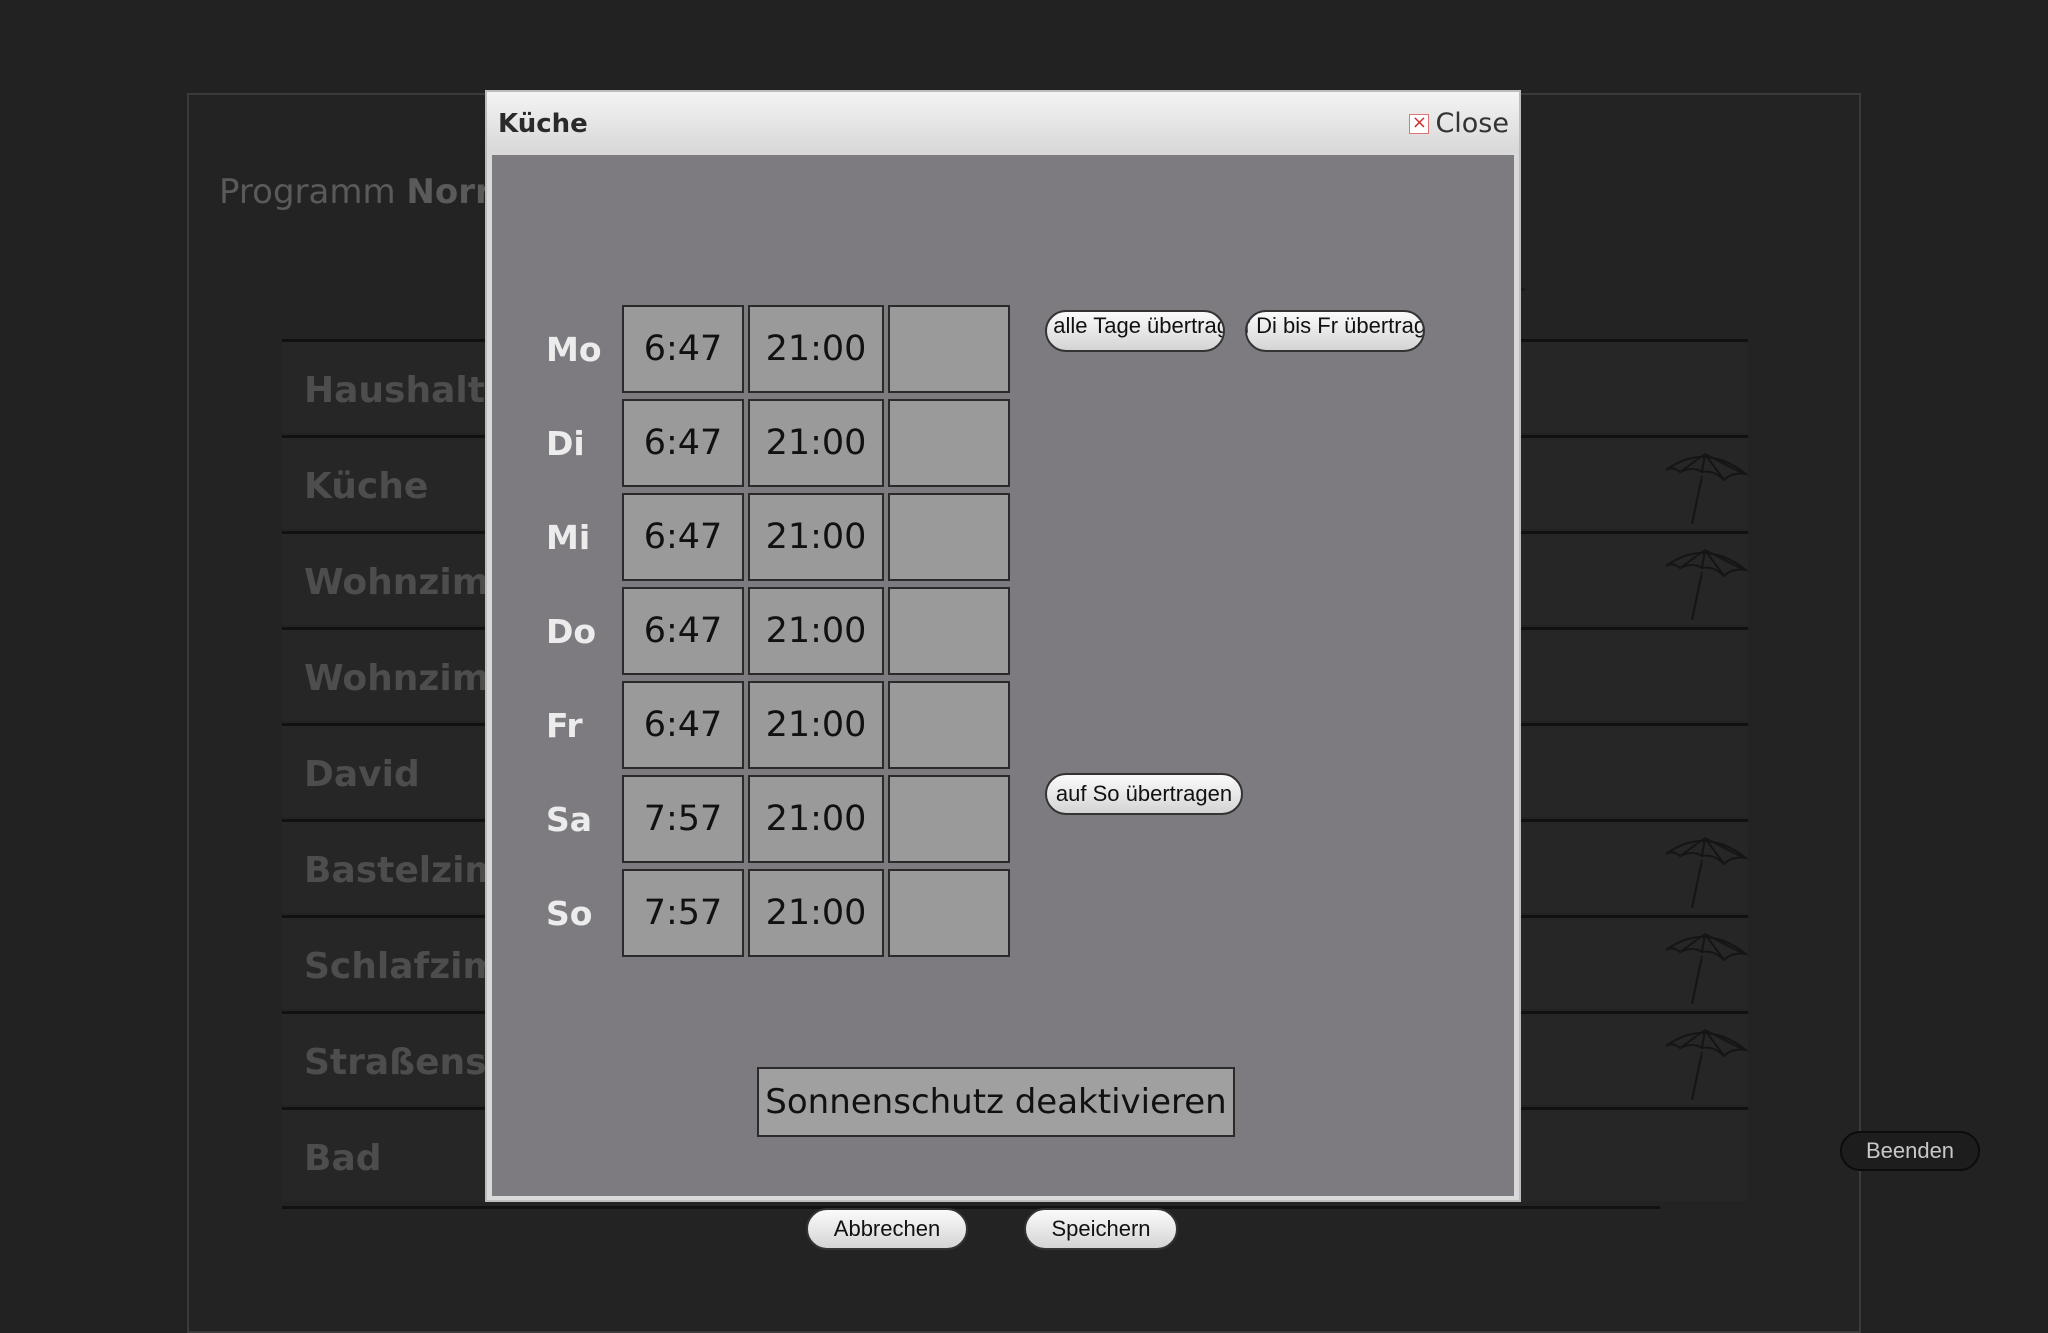  What do you see at coordinates (449, 192) in the screenshot?
I see `program-name: Norr` at bounding box center [449, 192].